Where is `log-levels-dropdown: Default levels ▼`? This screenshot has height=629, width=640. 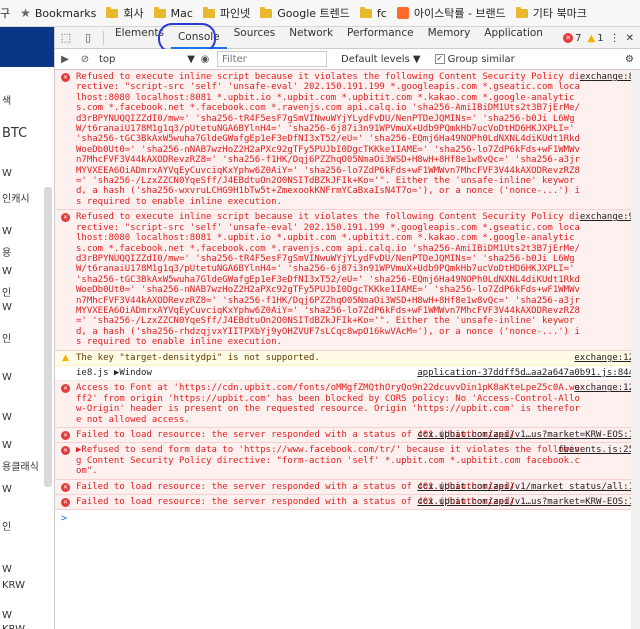 log-levels-dropdown: Default levels ▼ is located at coordinates (381, 59).